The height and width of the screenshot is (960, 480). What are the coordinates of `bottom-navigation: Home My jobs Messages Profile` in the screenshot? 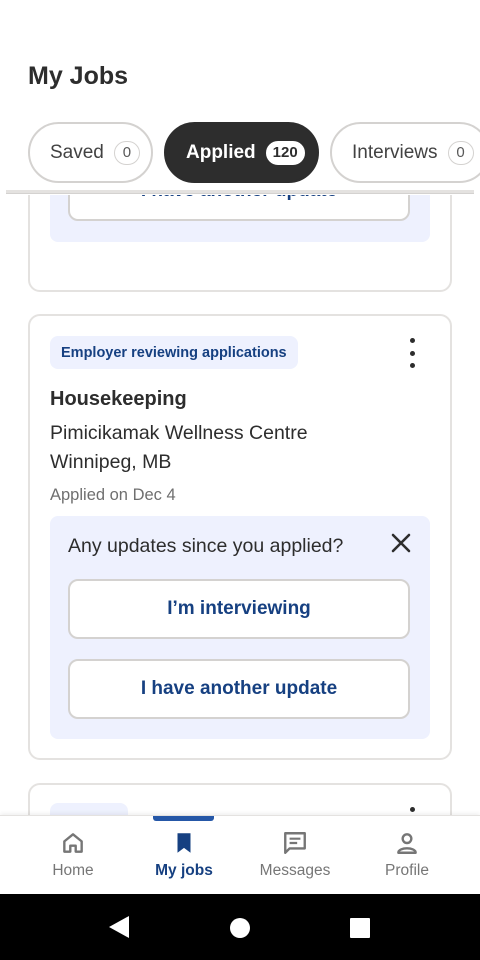 It's located at (240, 854).